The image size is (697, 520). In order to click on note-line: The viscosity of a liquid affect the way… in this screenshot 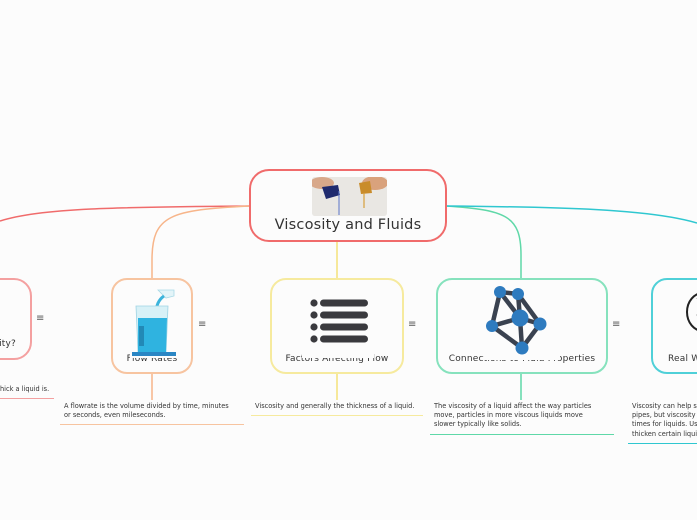, I will do `click(513, 406)`.